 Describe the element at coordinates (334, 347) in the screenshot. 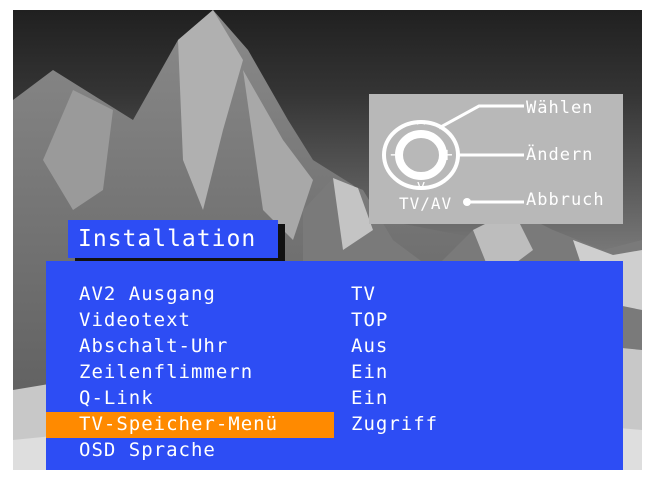

I see `menu-item-abschalt-uhr: Abschalt-Uhr Aus` at that location.